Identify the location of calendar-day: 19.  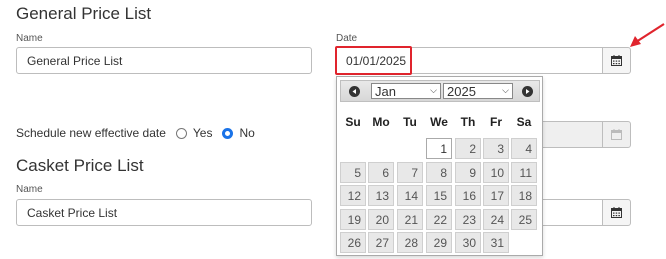
(353, 219).